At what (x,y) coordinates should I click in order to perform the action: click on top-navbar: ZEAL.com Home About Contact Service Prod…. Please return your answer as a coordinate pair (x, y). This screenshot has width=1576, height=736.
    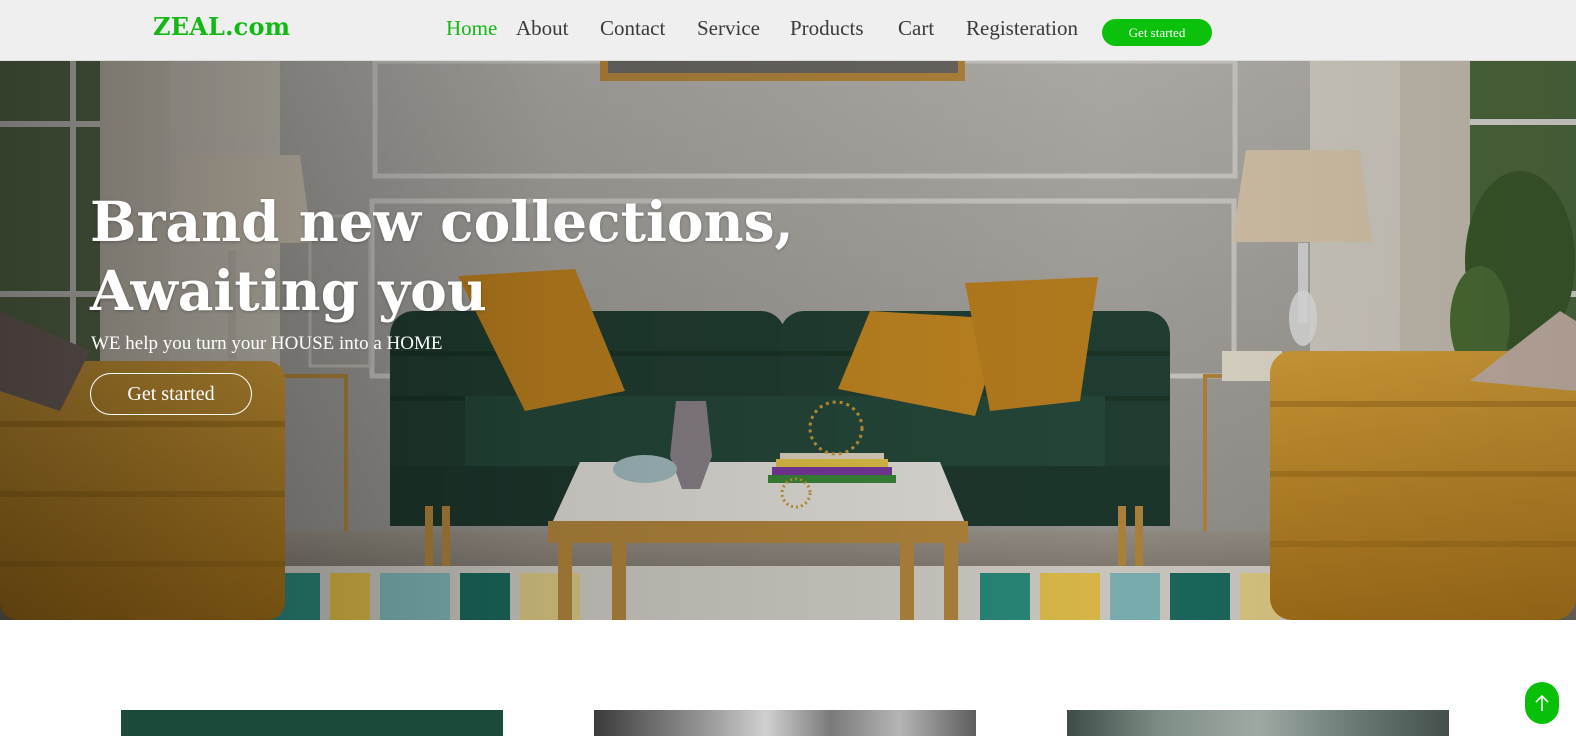
    Looking at the image, I should click on (788, 30).